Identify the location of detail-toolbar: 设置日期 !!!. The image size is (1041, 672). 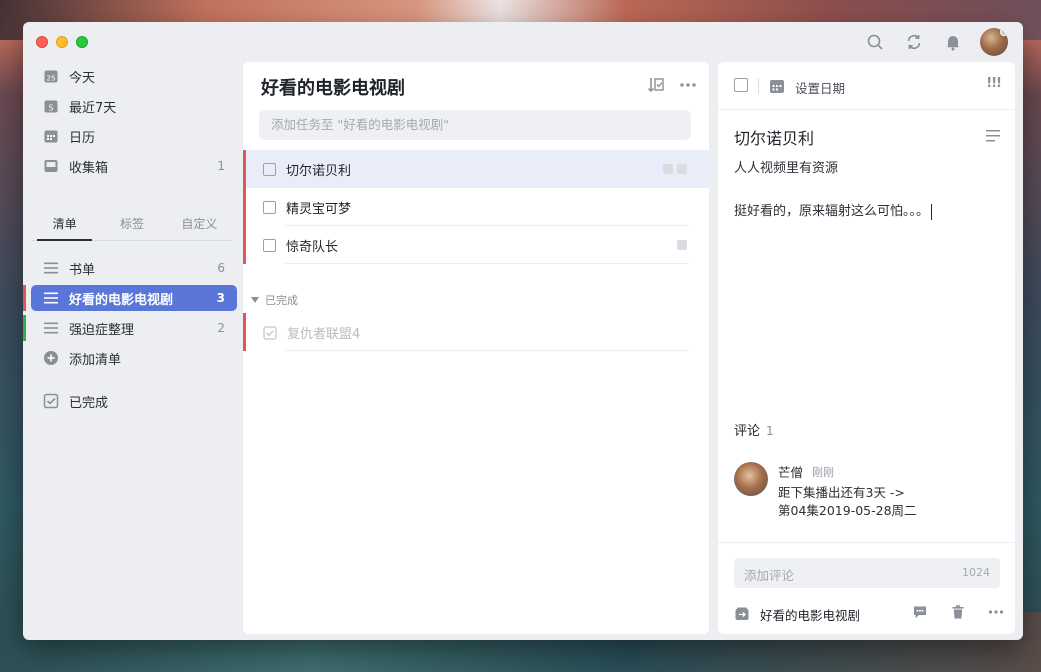
(866, 86).